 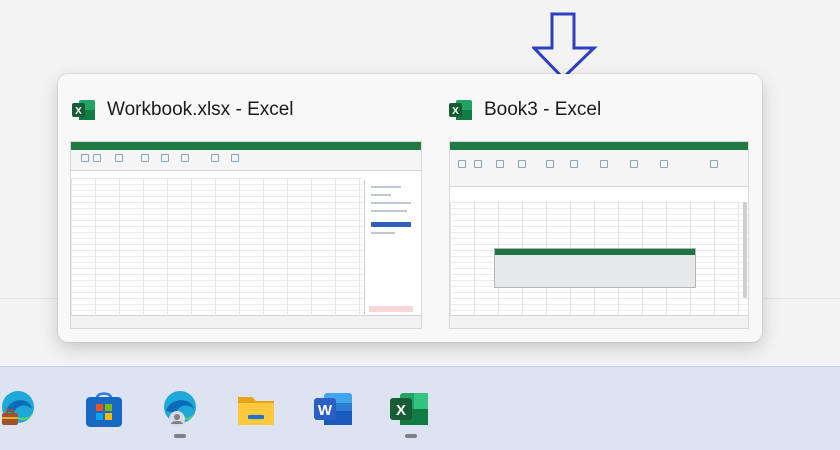 I want to click on thumbnail-title: Workbook.xlsx - Excel, so click(x=200, y=109).